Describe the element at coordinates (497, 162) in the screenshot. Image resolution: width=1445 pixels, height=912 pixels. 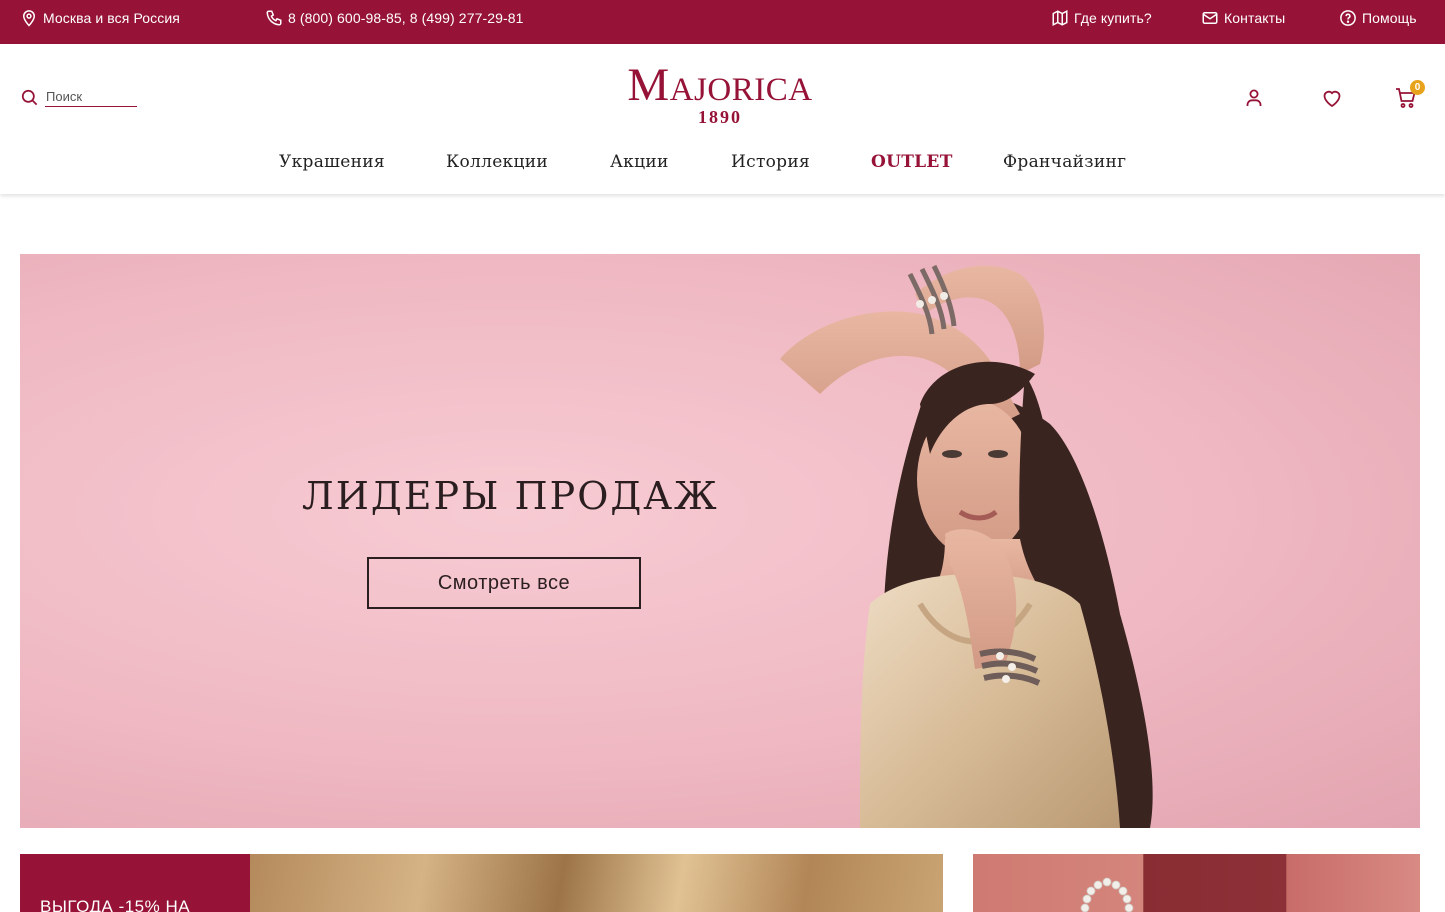
I see `nav-item-collections: Коллекции` at that location.